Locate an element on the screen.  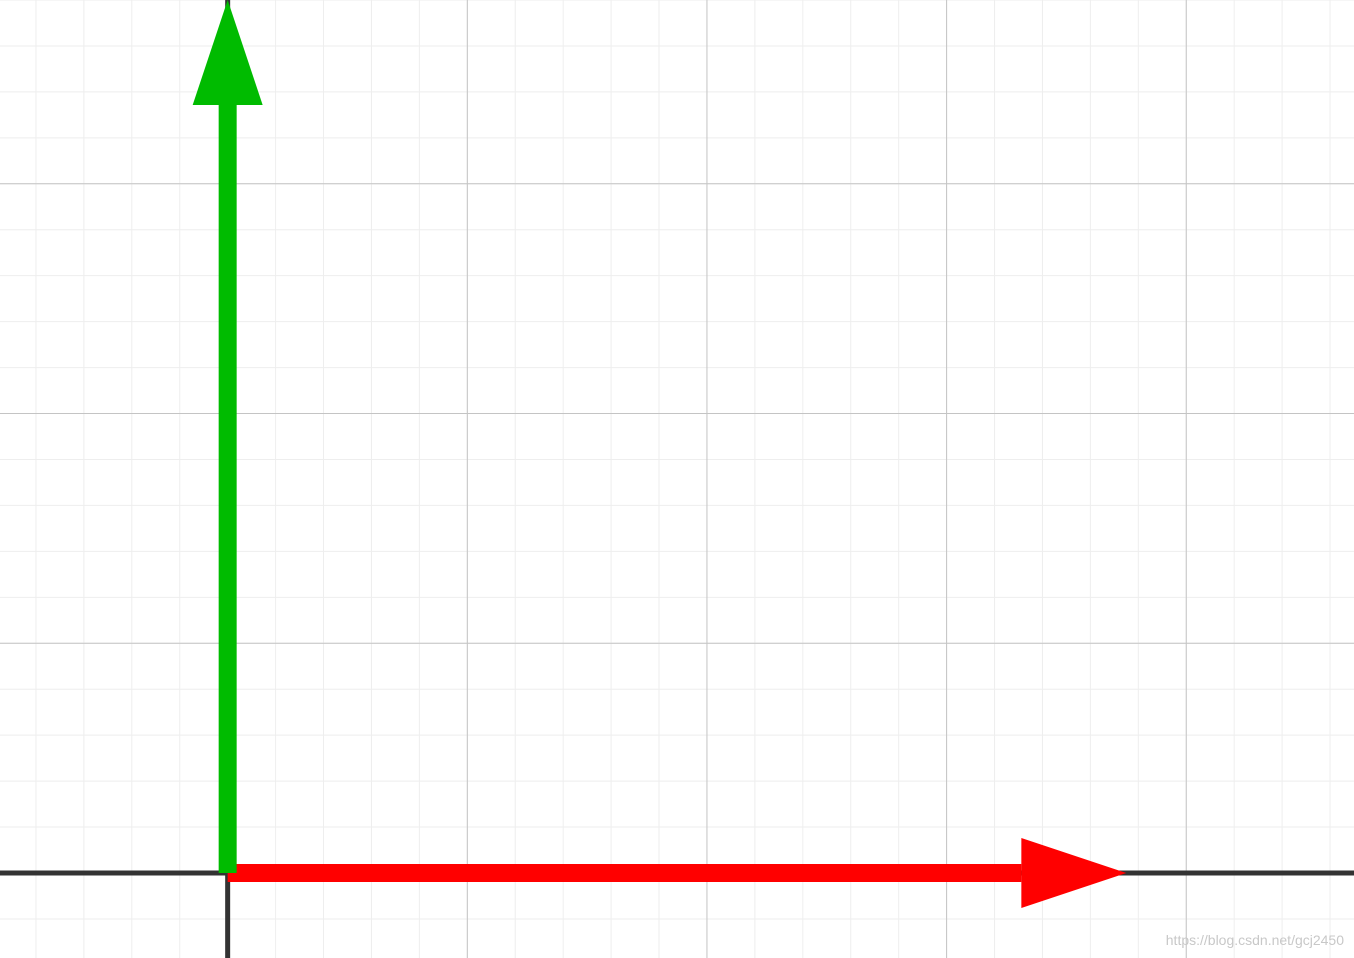
y-vector is located at coordinates (227, 436).